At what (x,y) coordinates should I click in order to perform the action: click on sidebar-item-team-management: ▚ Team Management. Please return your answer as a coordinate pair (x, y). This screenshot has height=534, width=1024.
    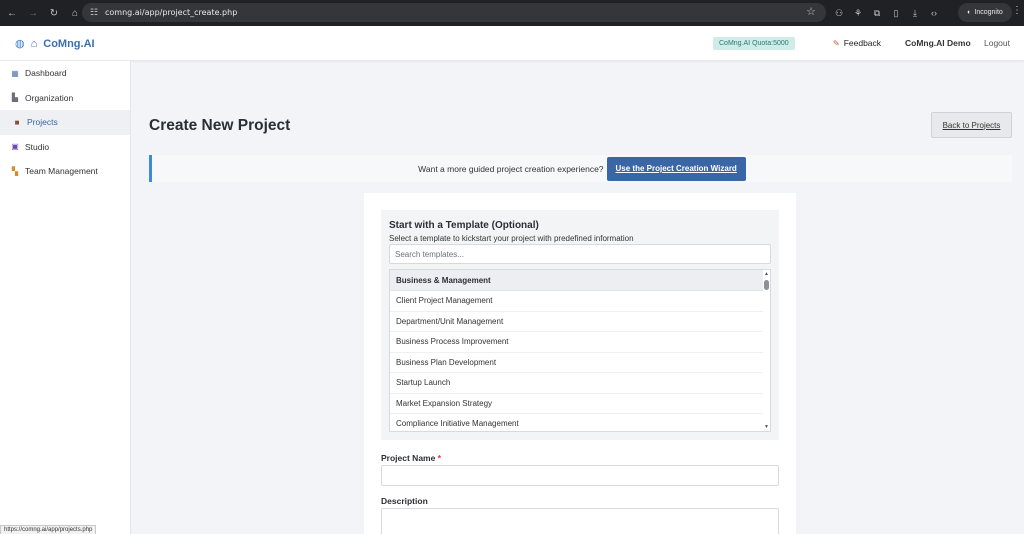
    Looking at the image, I should click on (65, 171).